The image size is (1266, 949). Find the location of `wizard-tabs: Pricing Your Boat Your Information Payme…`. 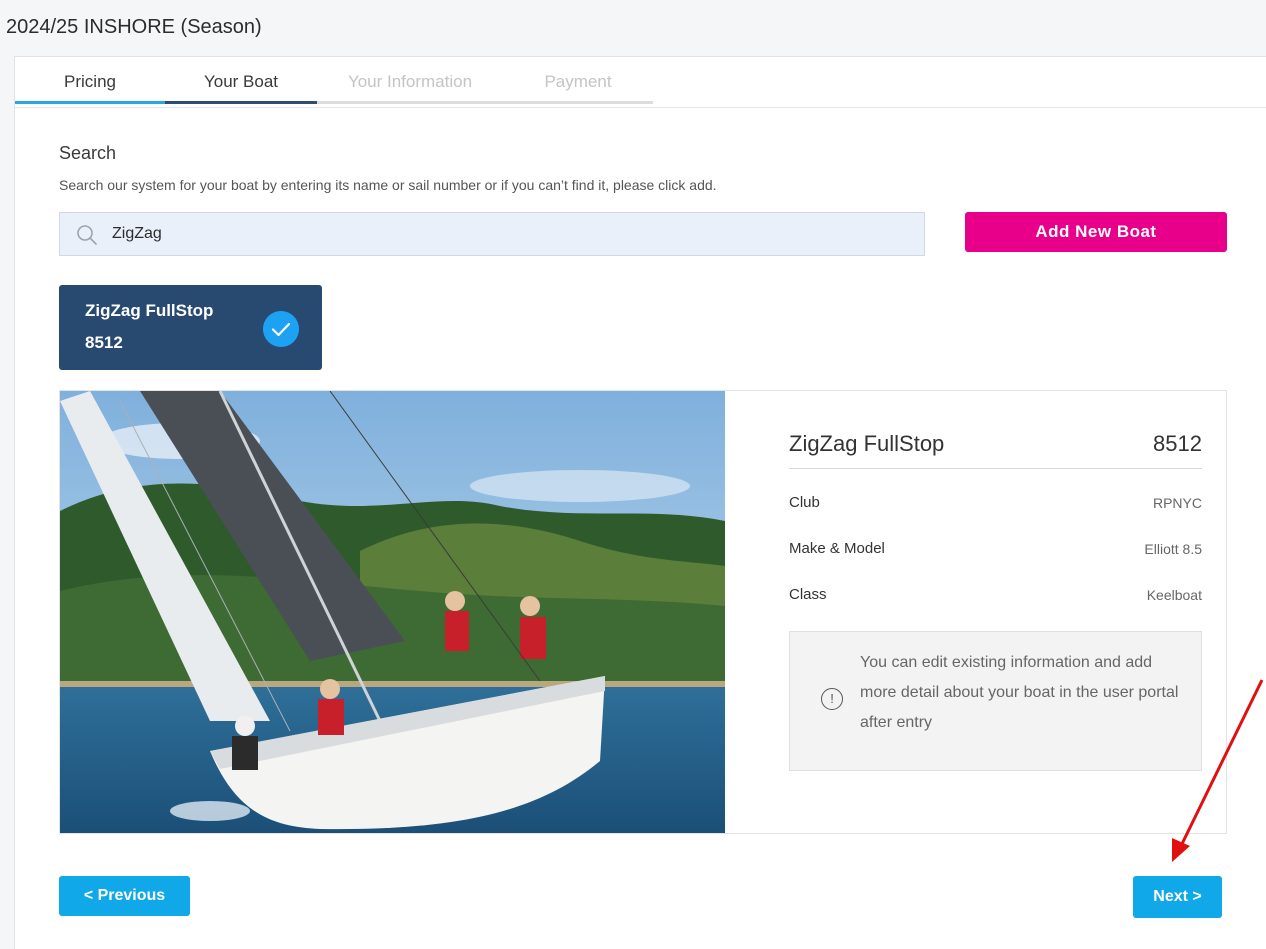

wizard-tabs: Pricing Your Boat Your Information Payme… is located at coordinates (640, 82).